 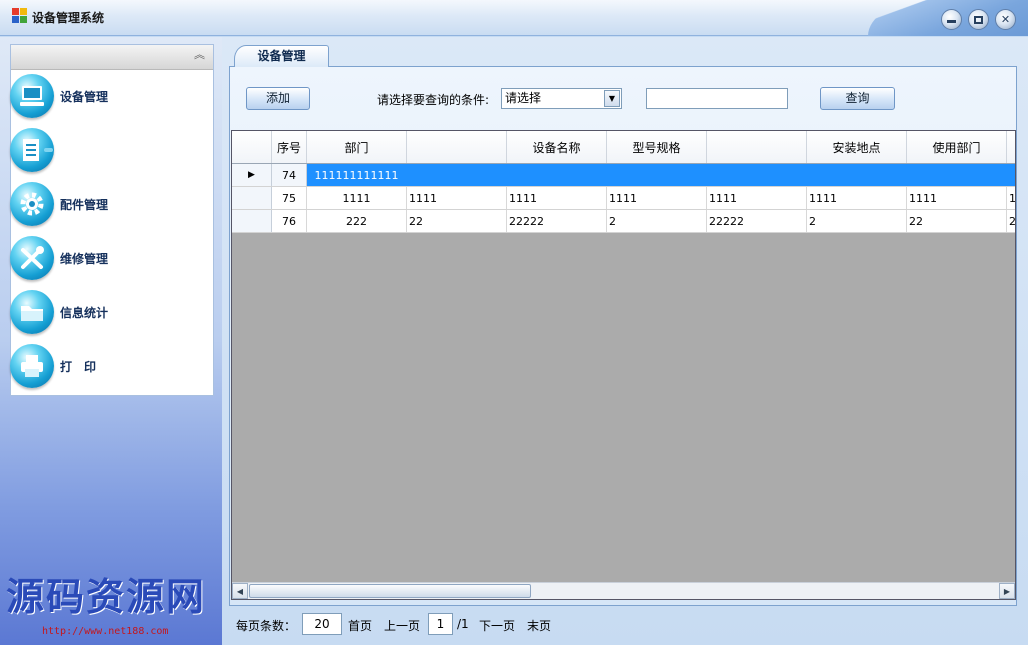 I want to click on scrollbar-thumb, so click(x=390, y=591).